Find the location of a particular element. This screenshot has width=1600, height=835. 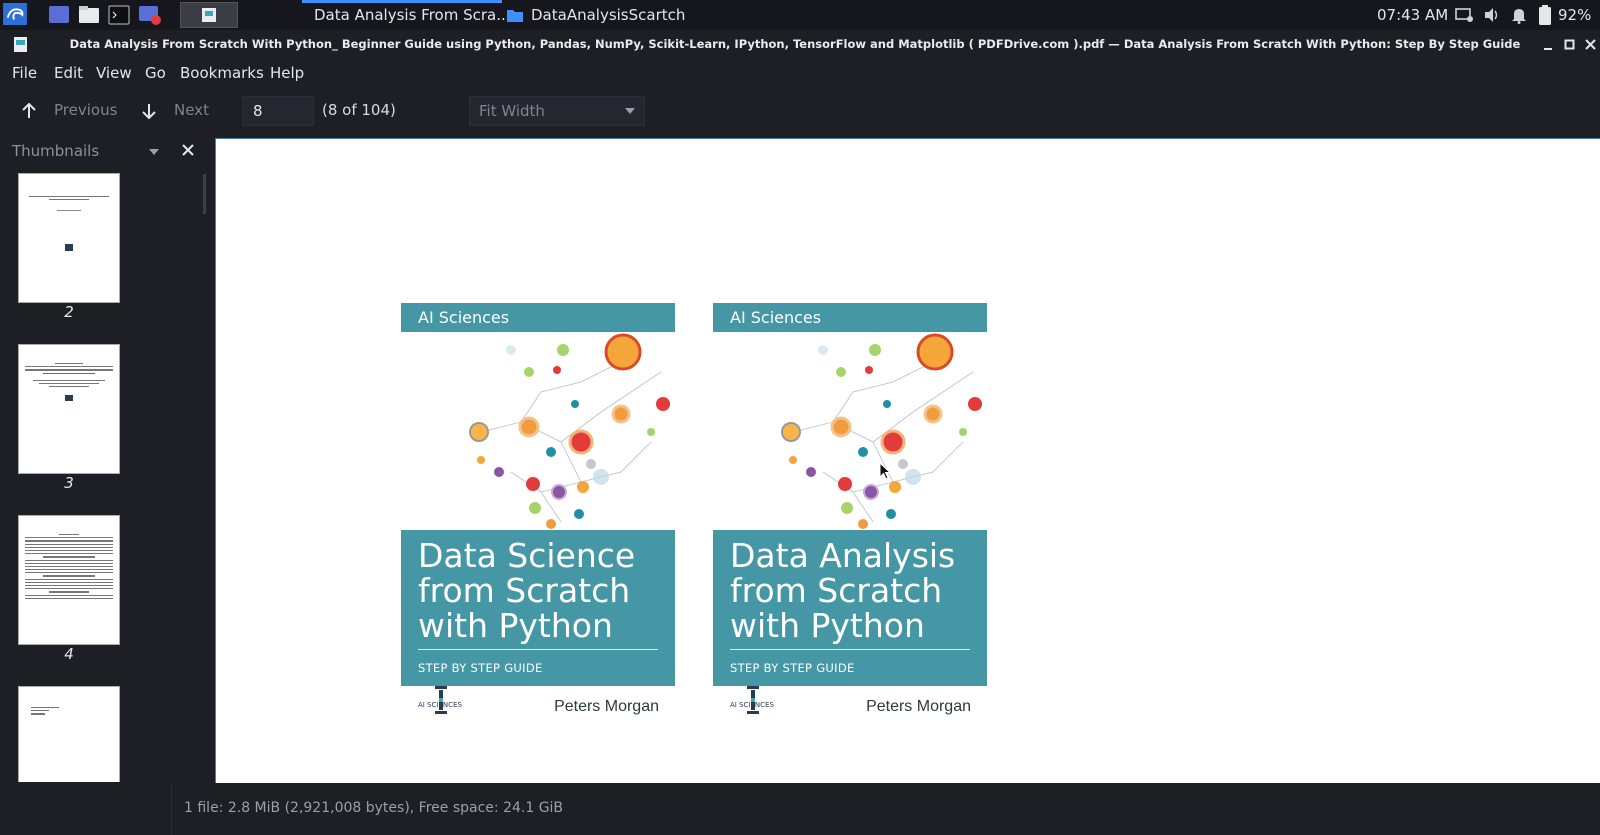

taskbar-task-label: DataAnalysisScartch is located at coordinates (608, 15).